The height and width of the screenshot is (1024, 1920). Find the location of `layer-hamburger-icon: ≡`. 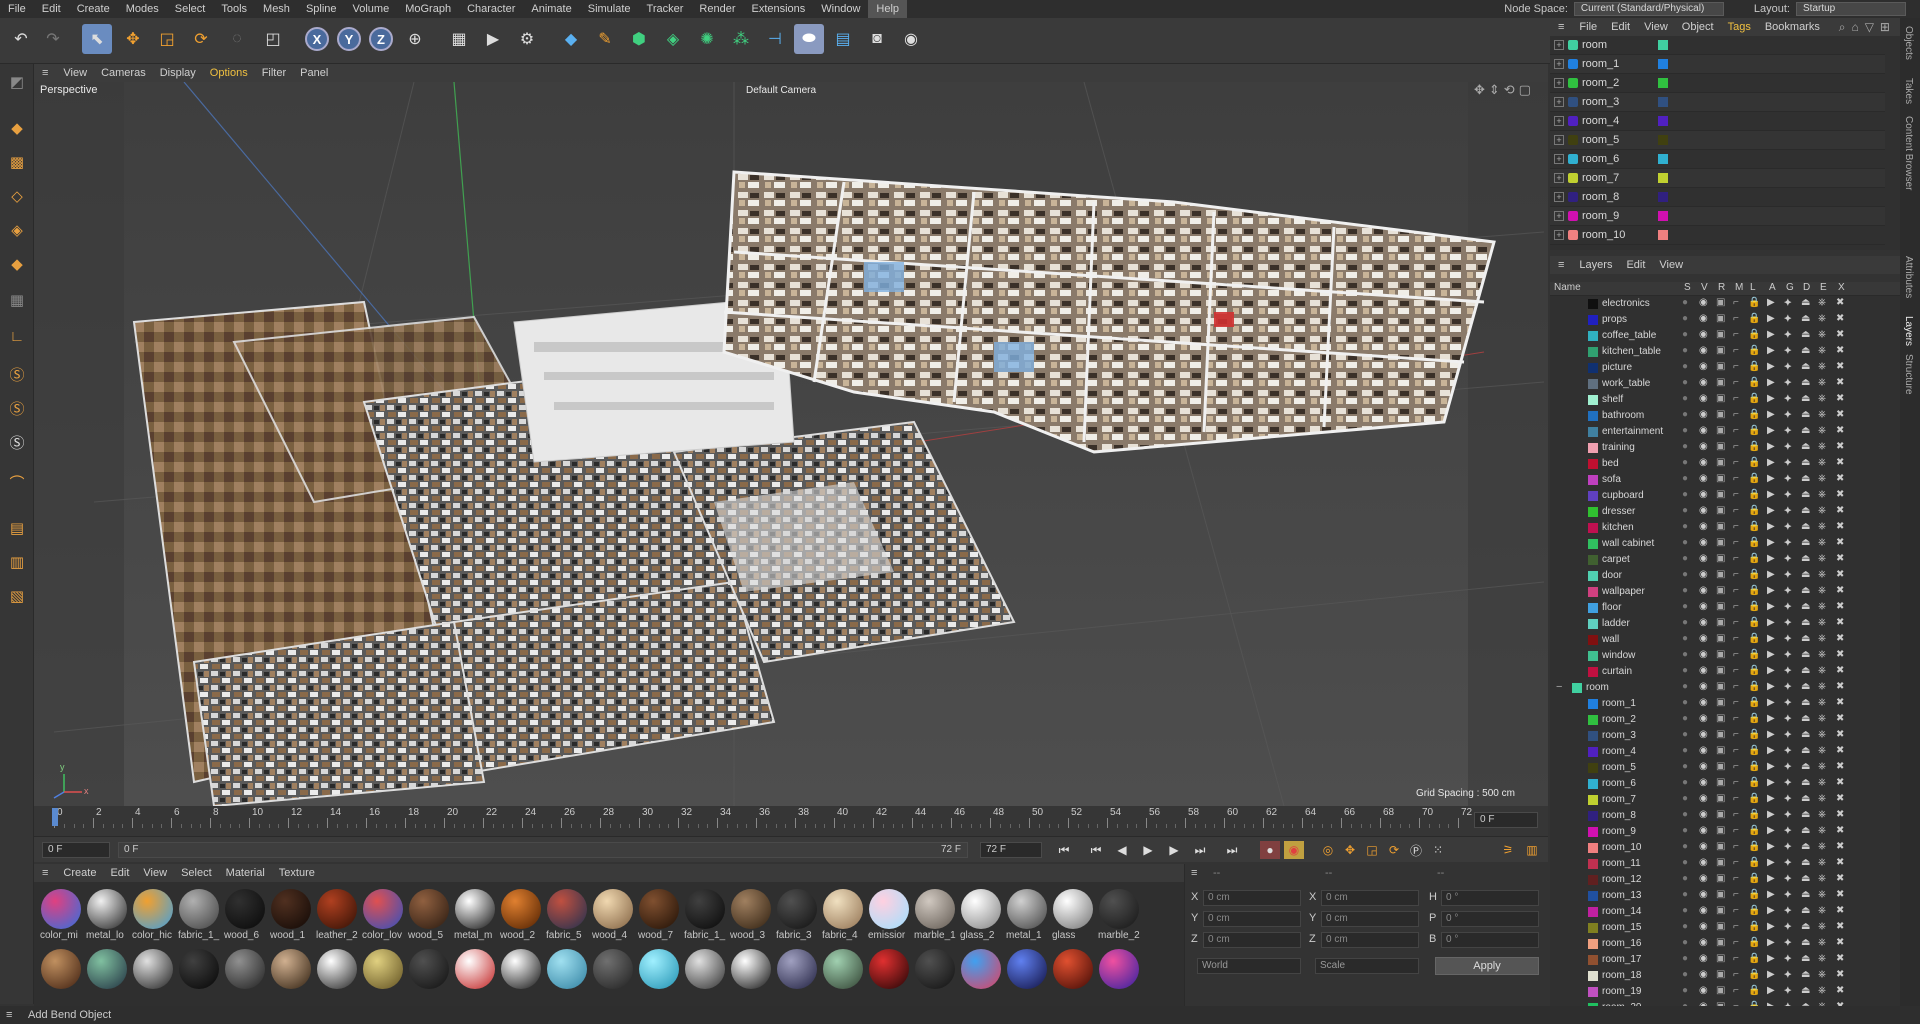

layer-hamburger-icon: ≡ is located at coordinates (1561, 265).